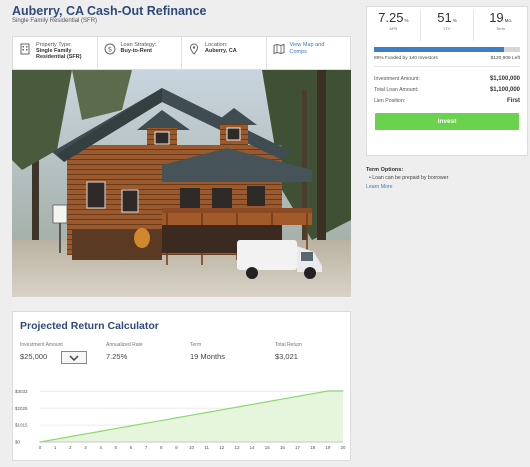 This screenshot has height=467, width=530. What do you see at coordinates (253, 447) in the screenshot?
I see `x-tick-label: 14` at bounding box center [253, 447].